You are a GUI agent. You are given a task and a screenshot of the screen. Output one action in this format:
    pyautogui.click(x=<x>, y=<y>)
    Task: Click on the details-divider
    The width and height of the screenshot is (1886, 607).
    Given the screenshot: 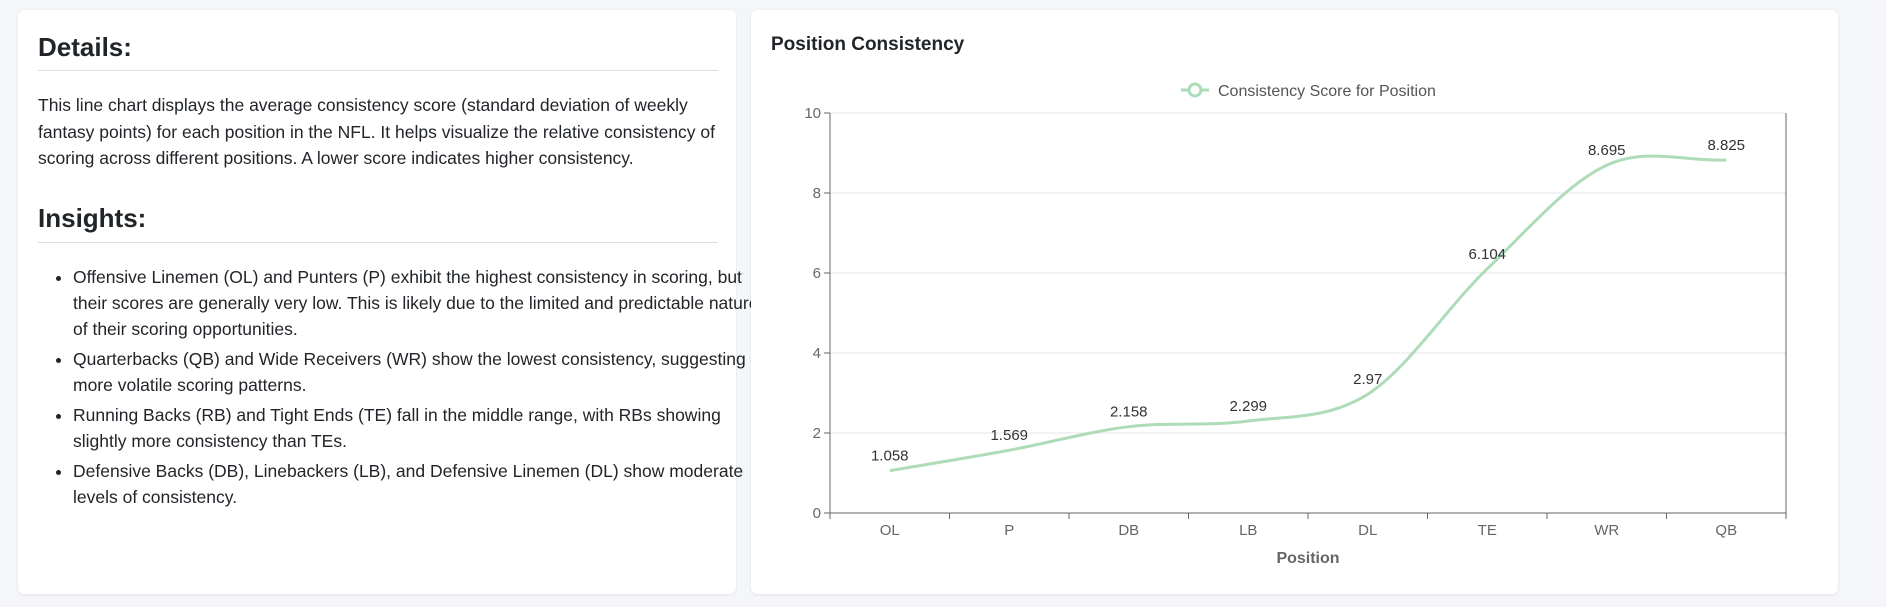 What is the action you would take?
    pyautogui.click(x=378, y=70)
    